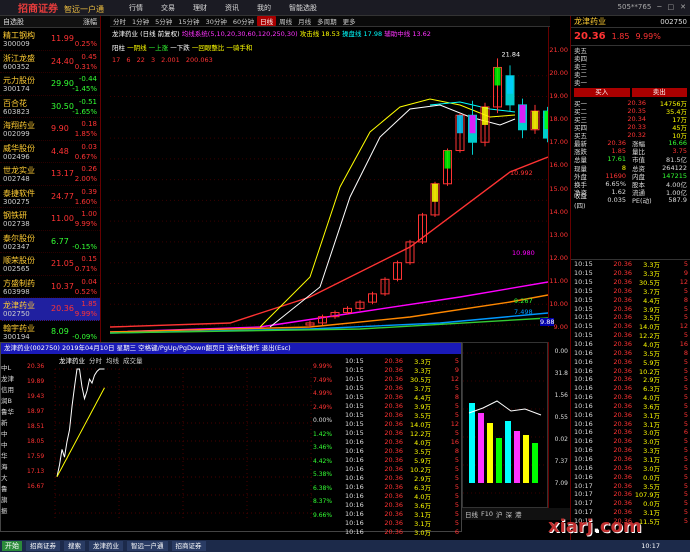  What do you see at coordinates (685, 432) in the screenshot?
I see `tick-count: 6` at bounding box center [685, 432].